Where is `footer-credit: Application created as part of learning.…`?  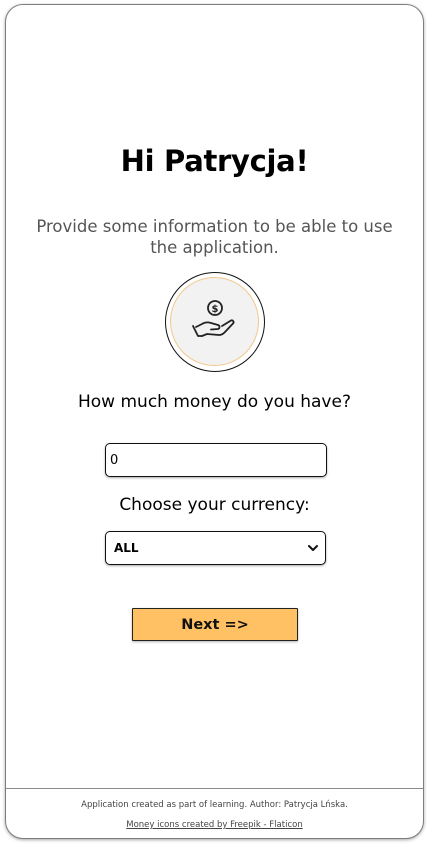
footer-credit: Application created as part of learning.… is located at coordinates (214, 805).